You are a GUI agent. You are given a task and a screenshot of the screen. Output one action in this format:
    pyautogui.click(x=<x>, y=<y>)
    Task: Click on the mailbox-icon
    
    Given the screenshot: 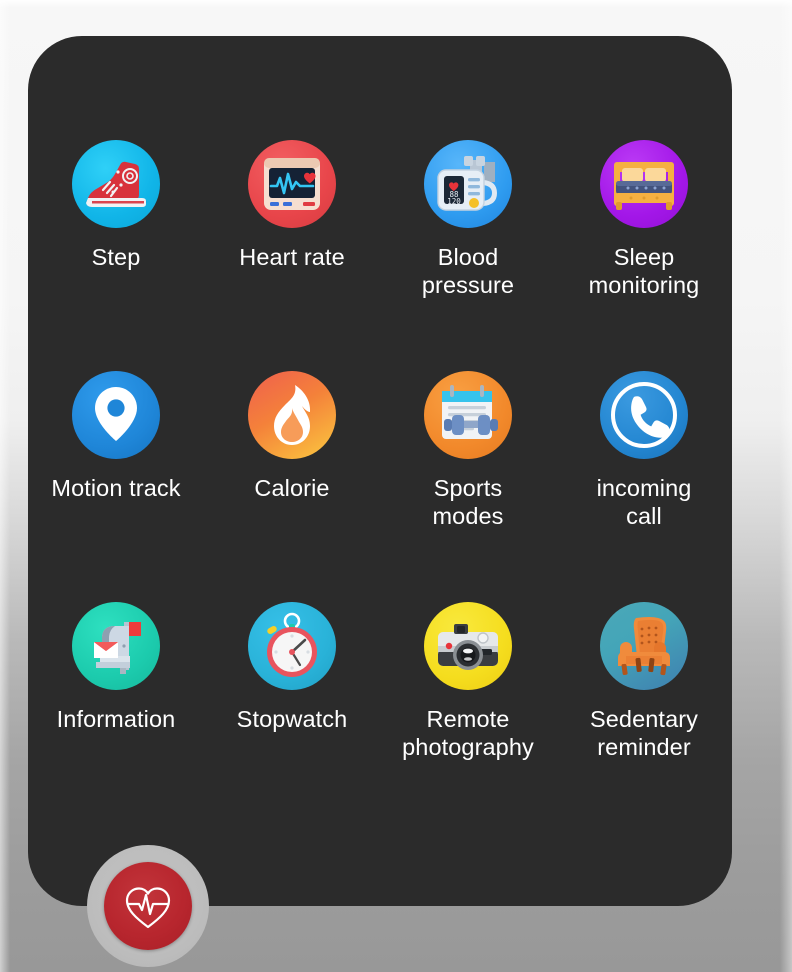 What is the action you would take?
    pyautogui.click(x=116, y=646)
    